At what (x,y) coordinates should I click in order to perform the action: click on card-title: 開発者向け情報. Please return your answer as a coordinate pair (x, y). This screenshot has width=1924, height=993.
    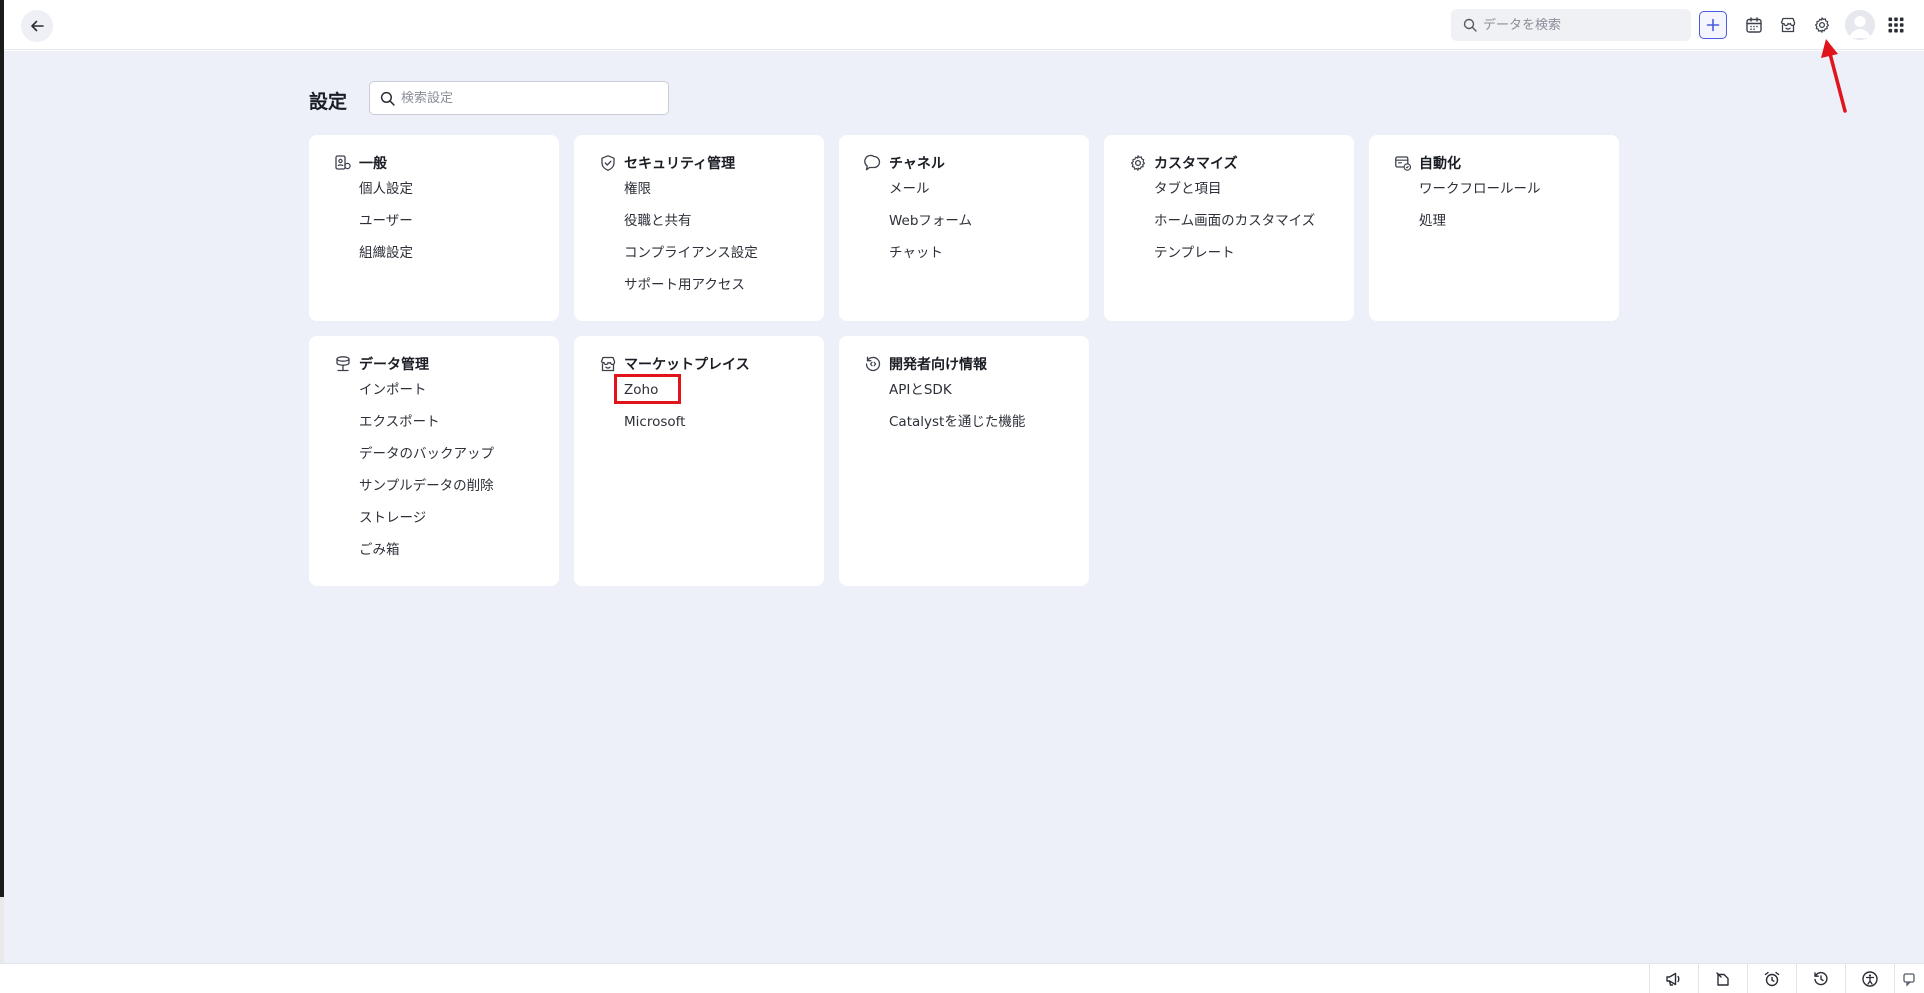
    Looking at the image, I should click on (938, 365).